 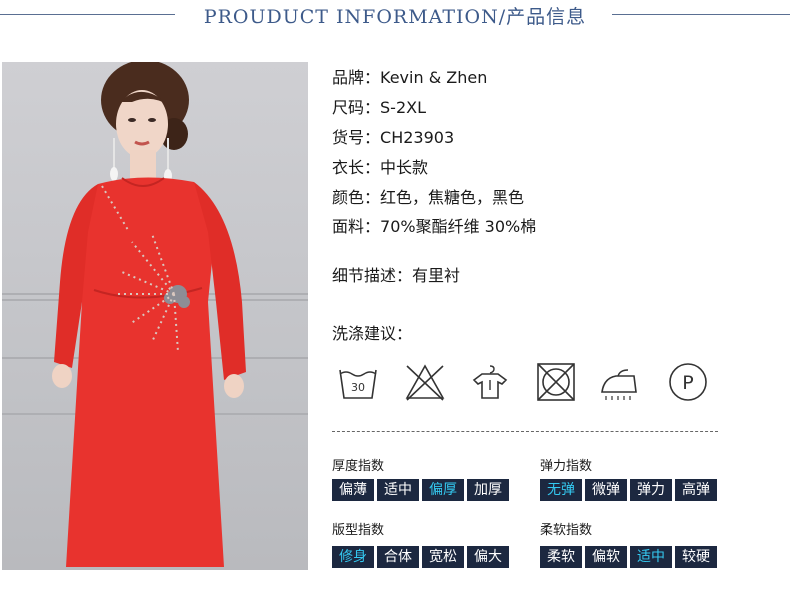 I want to click on spec-key: 面料：, so click(x=356, y=226).